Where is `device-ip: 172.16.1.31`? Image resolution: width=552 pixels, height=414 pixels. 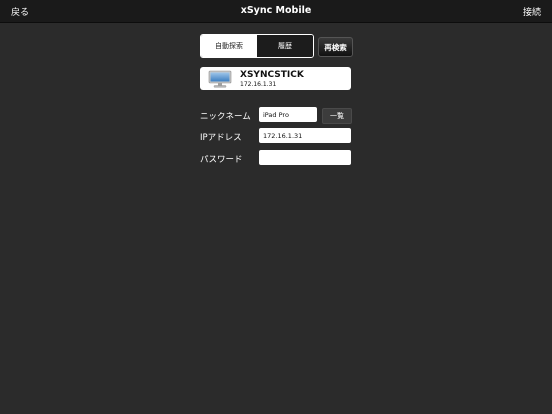
device-ip: 172.16.1.31 is located at coordinates (258, 84).